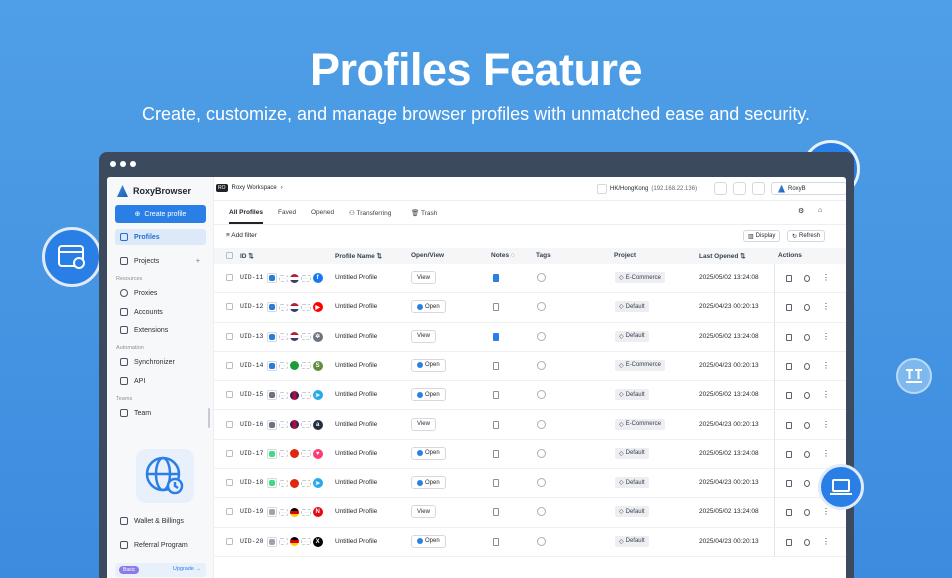  Describe the element at coordinates (209, 418) in the screenshot. I see `sidebar-scrollbar` at that location.